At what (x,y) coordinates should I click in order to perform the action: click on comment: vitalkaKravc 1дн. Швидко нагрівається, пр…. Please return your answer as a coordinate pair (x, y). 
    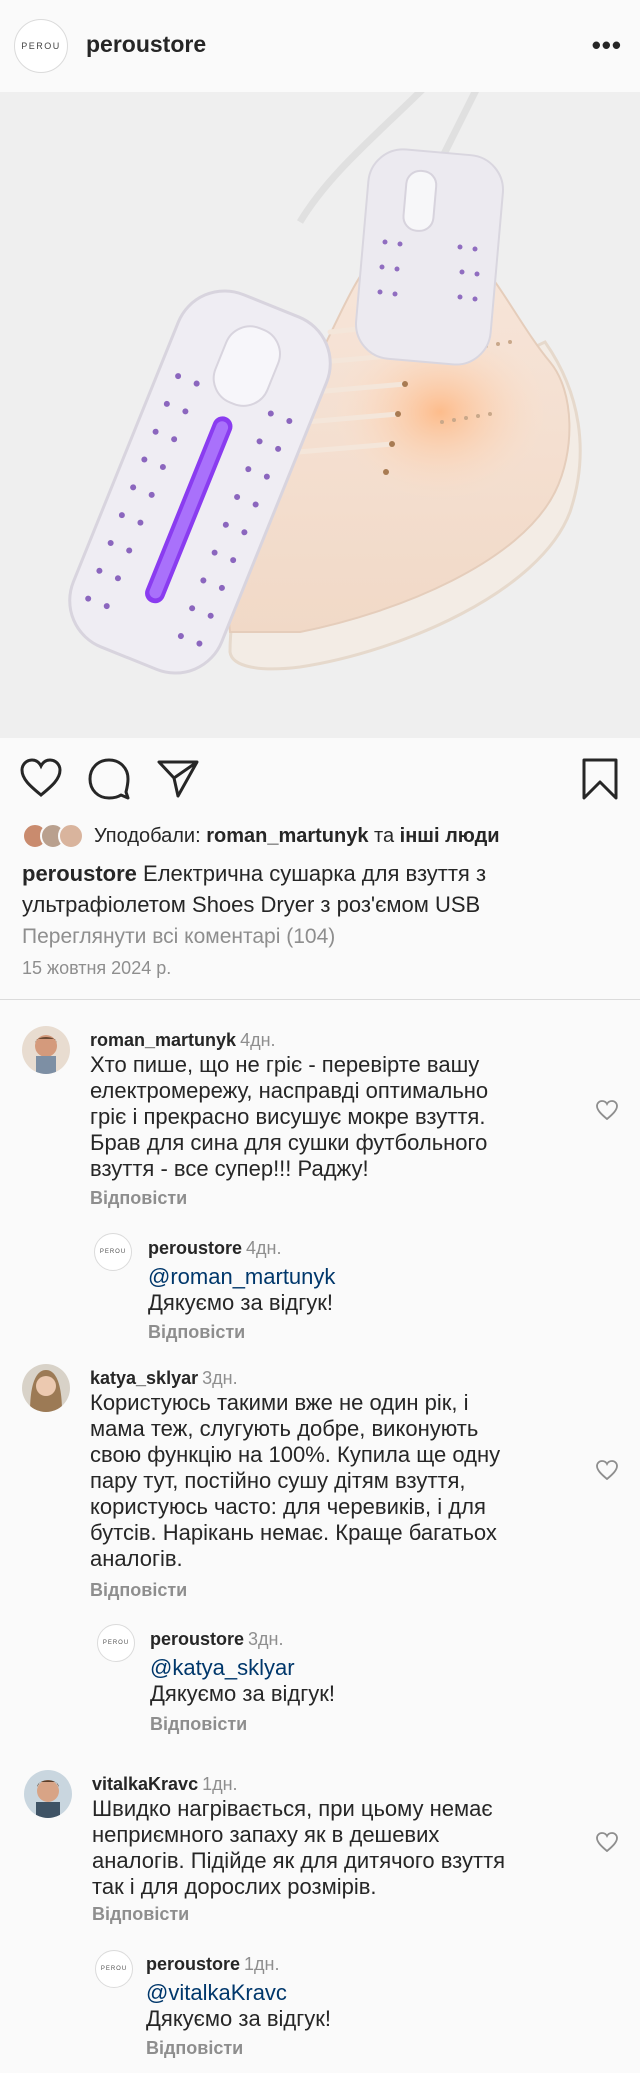
    Looking at the image, I should click on (320, 1914).